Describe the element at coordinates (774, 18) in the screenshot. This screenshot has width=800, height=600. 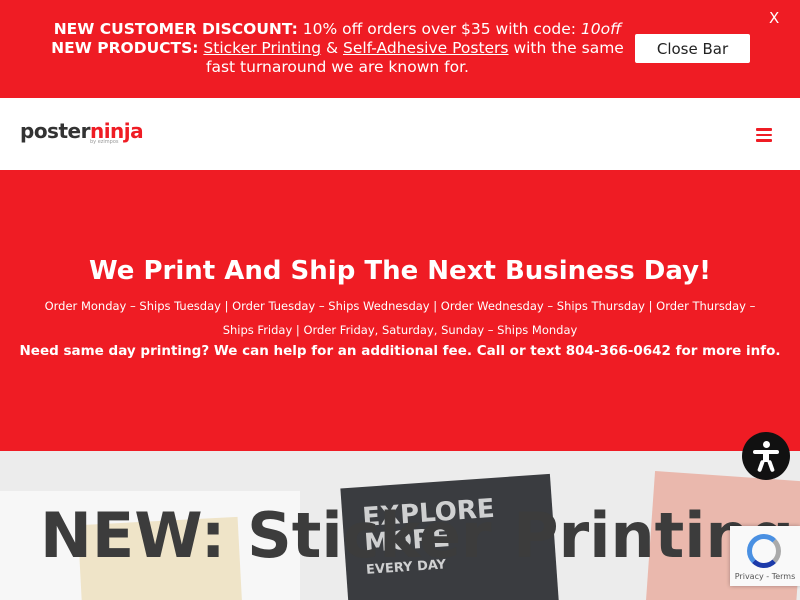
I see `close-icon: X` at that location.